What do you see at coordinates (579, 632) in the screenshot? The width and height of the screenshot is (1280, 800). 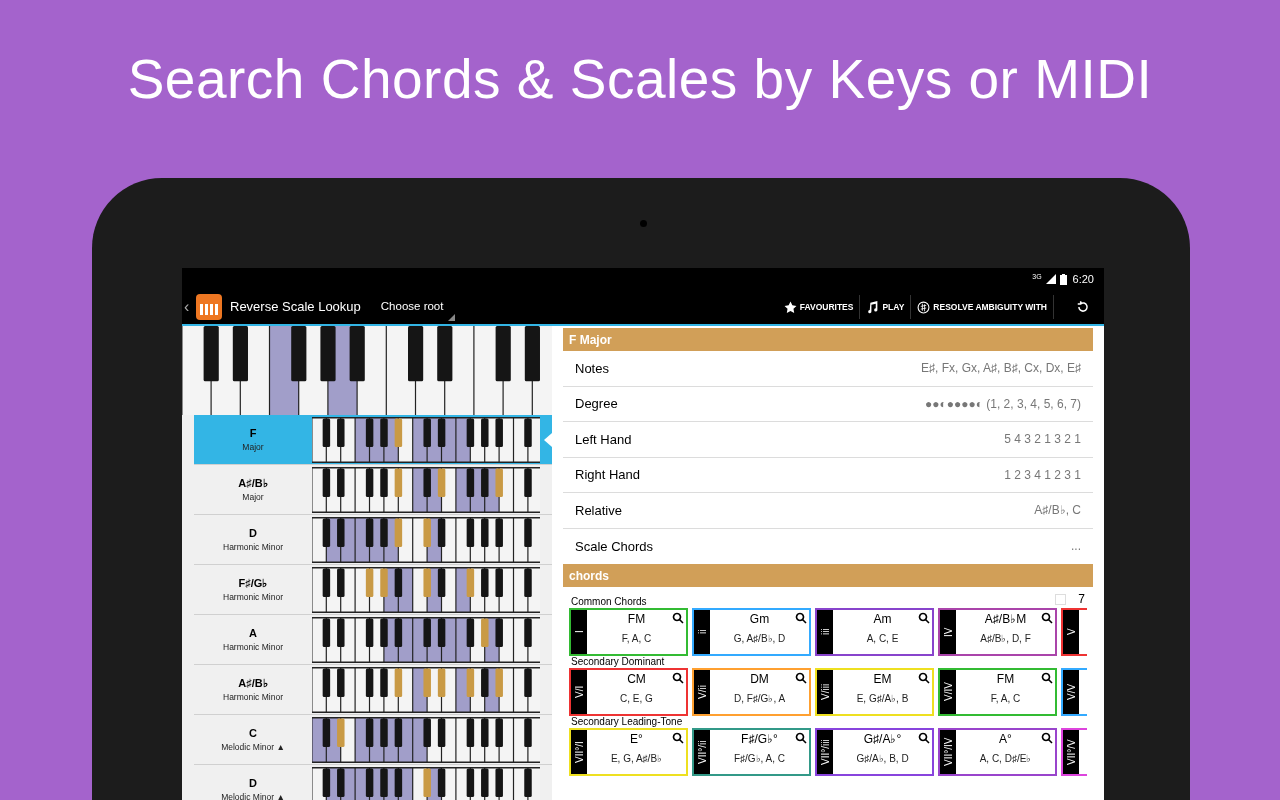 I see `roman-numeral-label: I` at bounding box center [579, 632].